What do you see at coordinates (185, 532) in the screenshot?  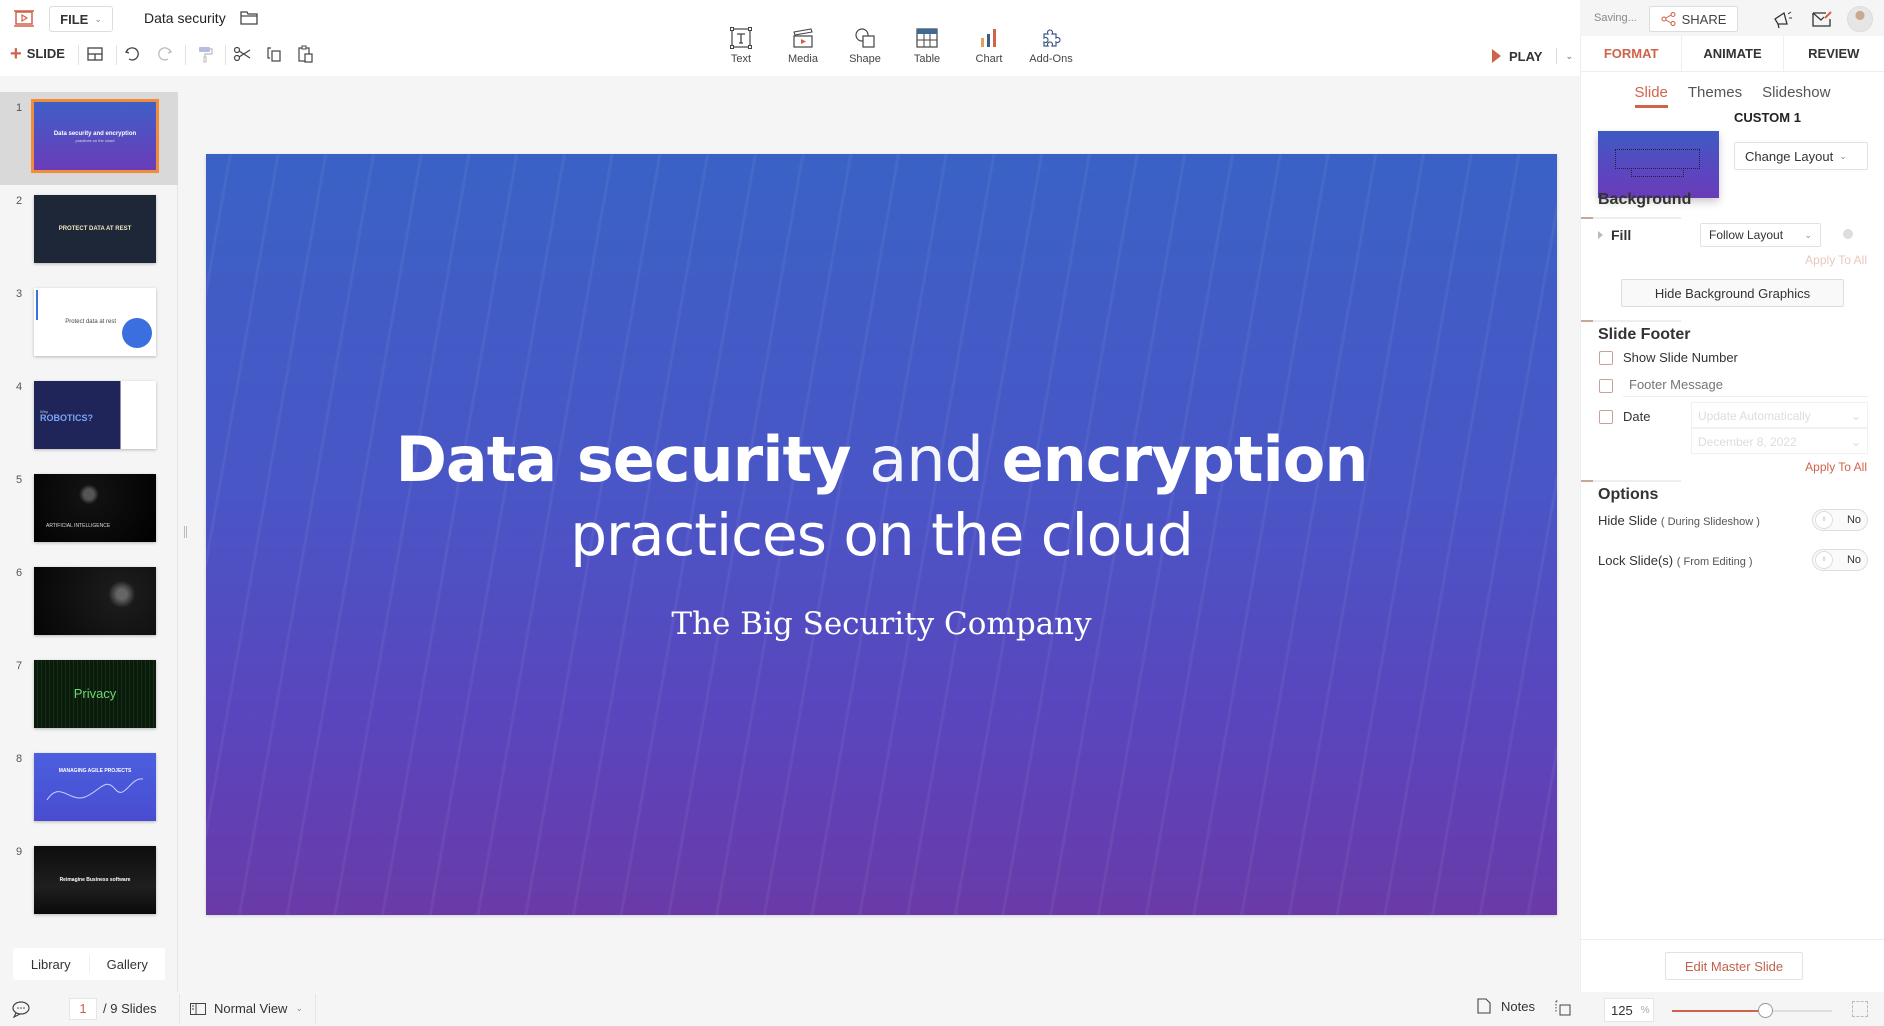 I see `panel-resize-handle` at bounding box center [185, 532].